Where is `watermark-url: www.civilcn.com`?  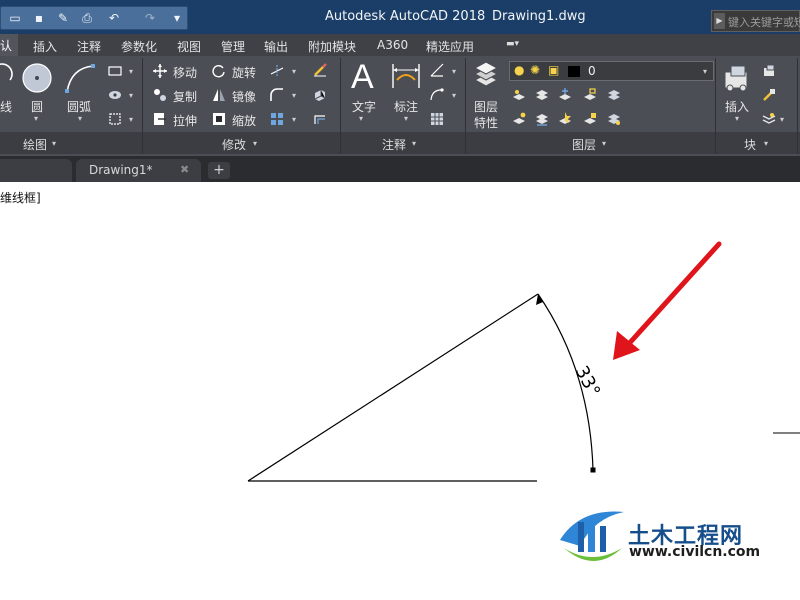
watermark-url: www.civilcn.com is located at coordinates (695, 552).